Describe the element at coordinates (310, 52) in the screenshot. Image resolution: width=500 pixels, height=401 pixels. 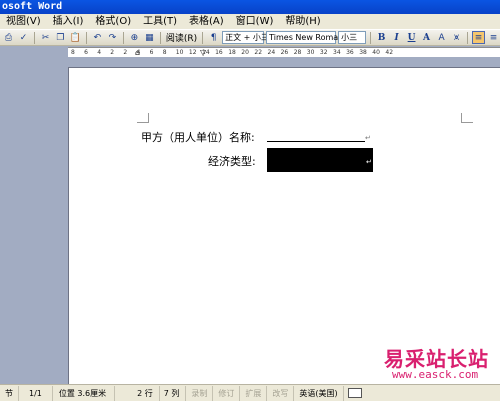
I see `ruler-number: 30` at that location.